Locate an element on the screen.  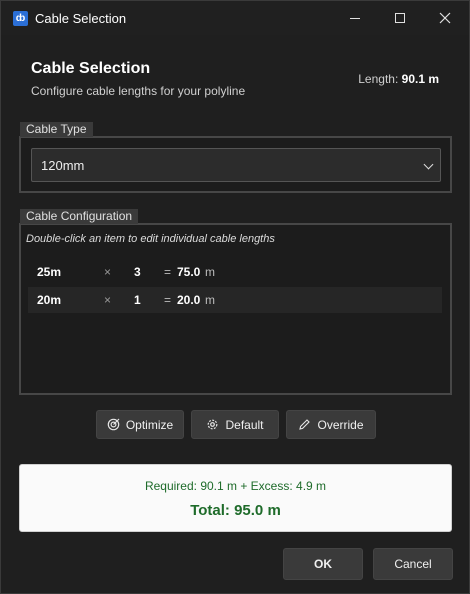
close-button is located at coordinates (445, 18).